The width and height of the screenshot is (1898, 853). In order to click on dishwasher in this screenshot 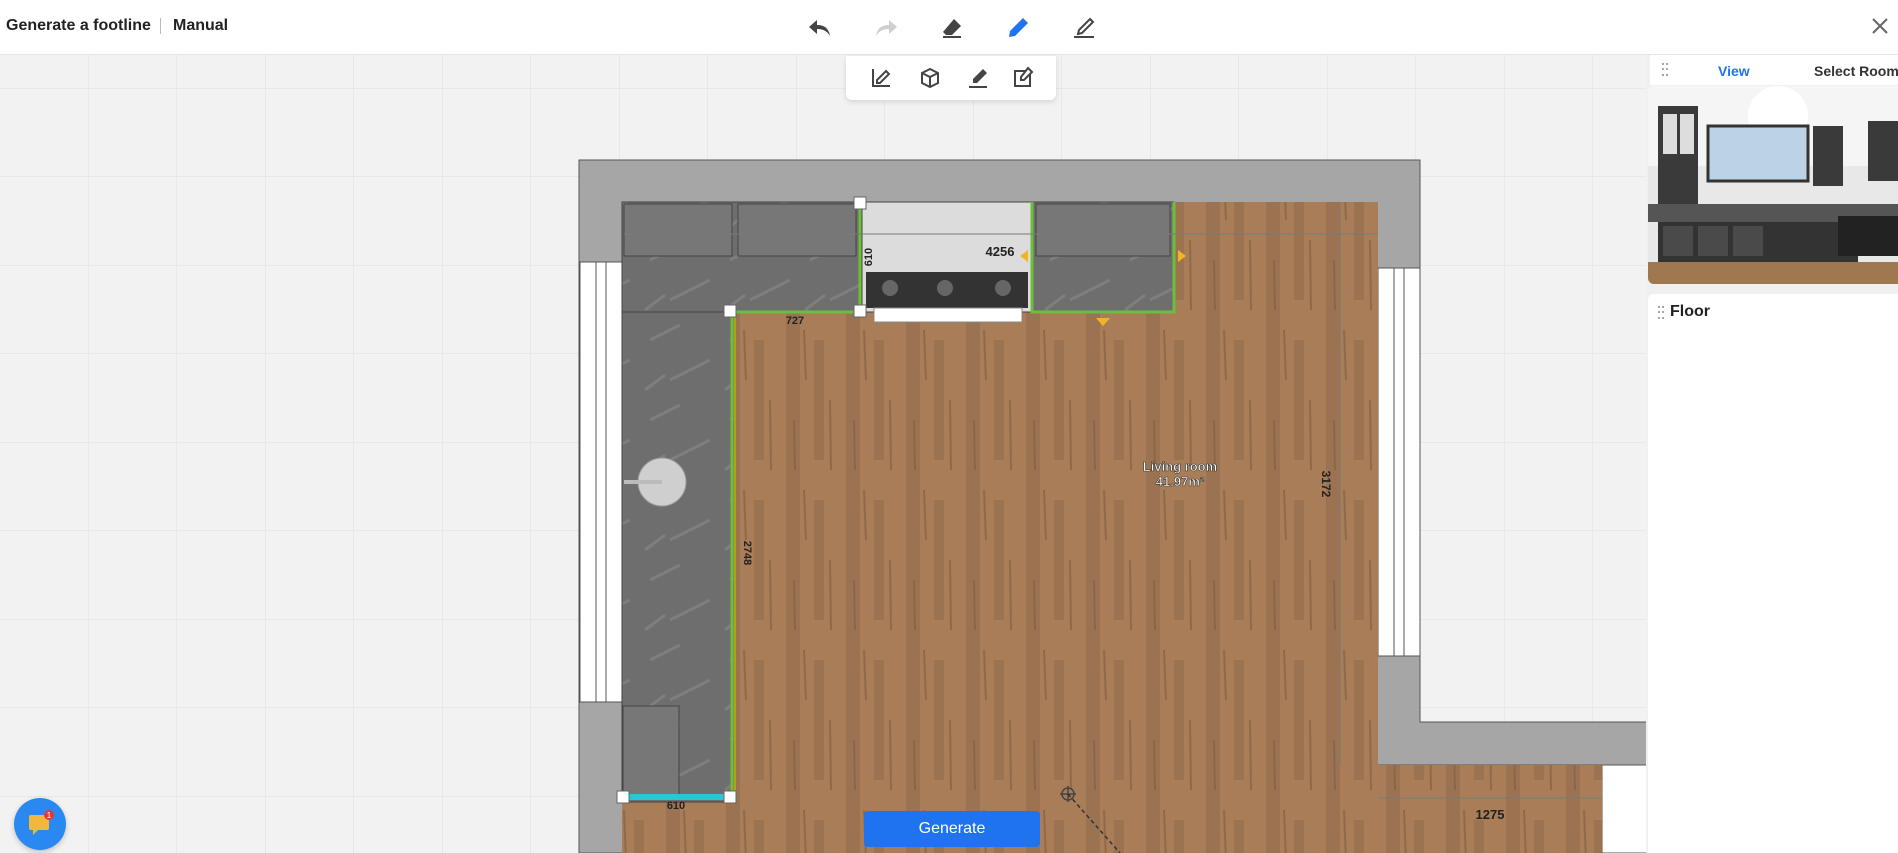, I will do `click(651, 751)`.